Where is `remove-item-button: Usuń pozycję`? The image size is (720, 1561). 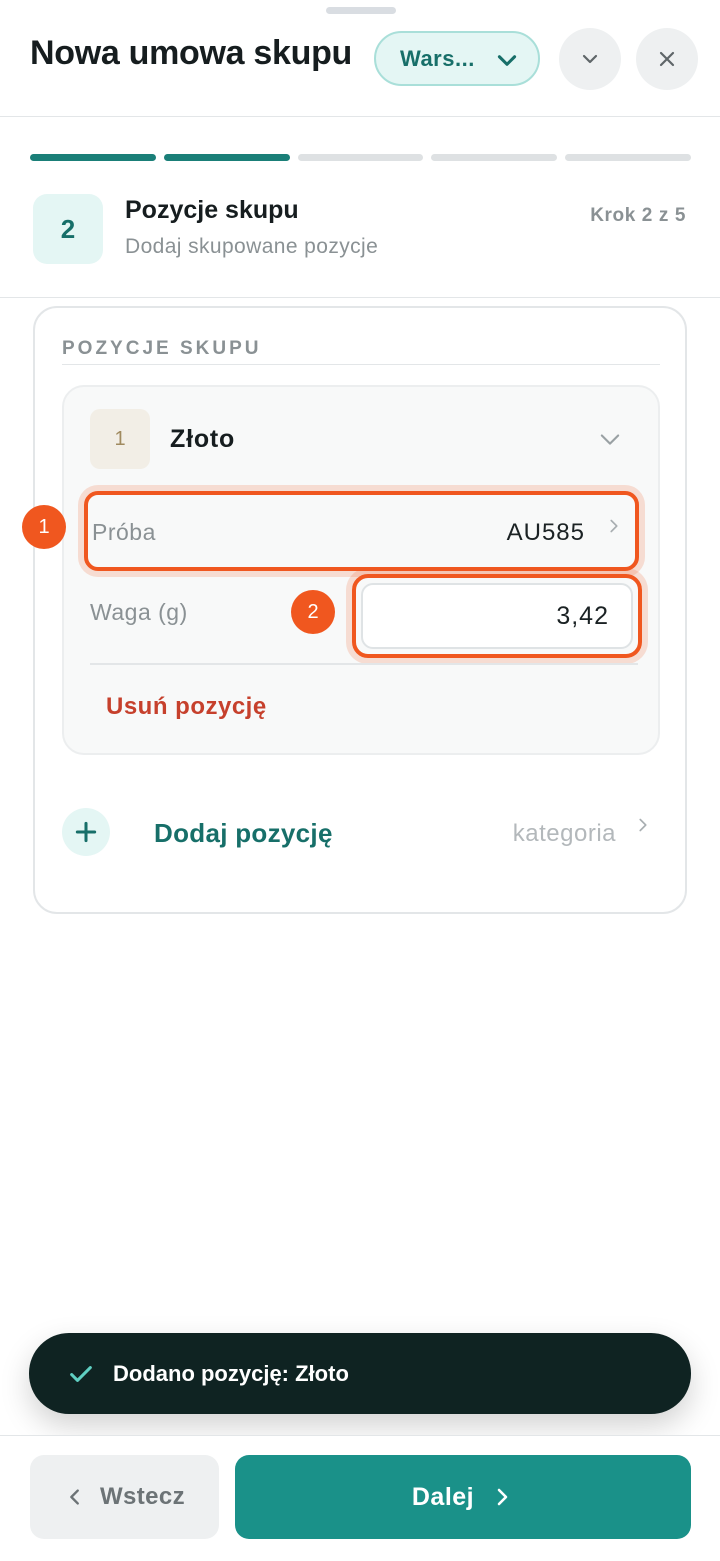
remove-item-button: Usuń pozycję is located at coordinates (186, 707).